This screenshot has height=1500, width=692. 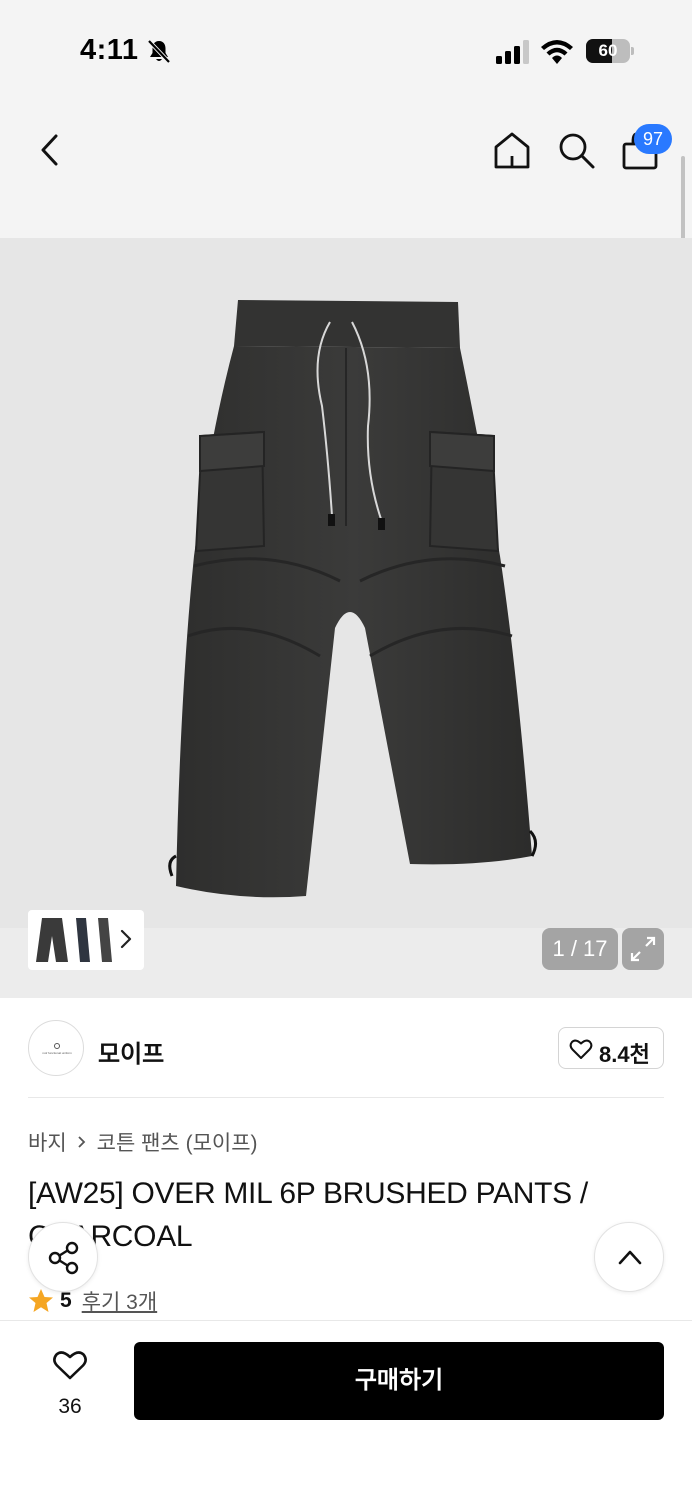 I want to click on review-count-link: 후기 3개, so click(x=119, y=1301).